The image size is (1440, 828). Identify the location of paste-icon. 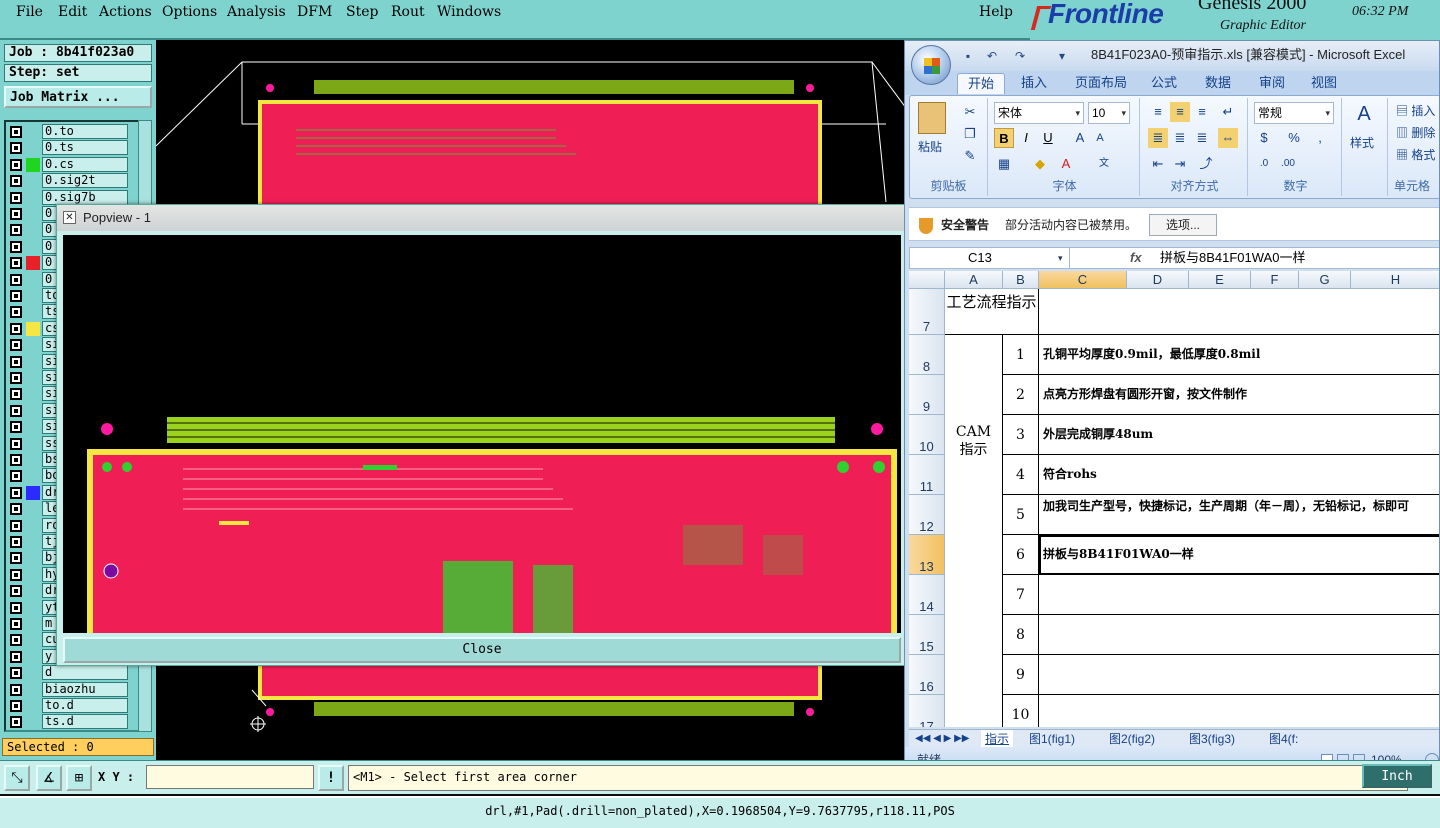
(932, 118).